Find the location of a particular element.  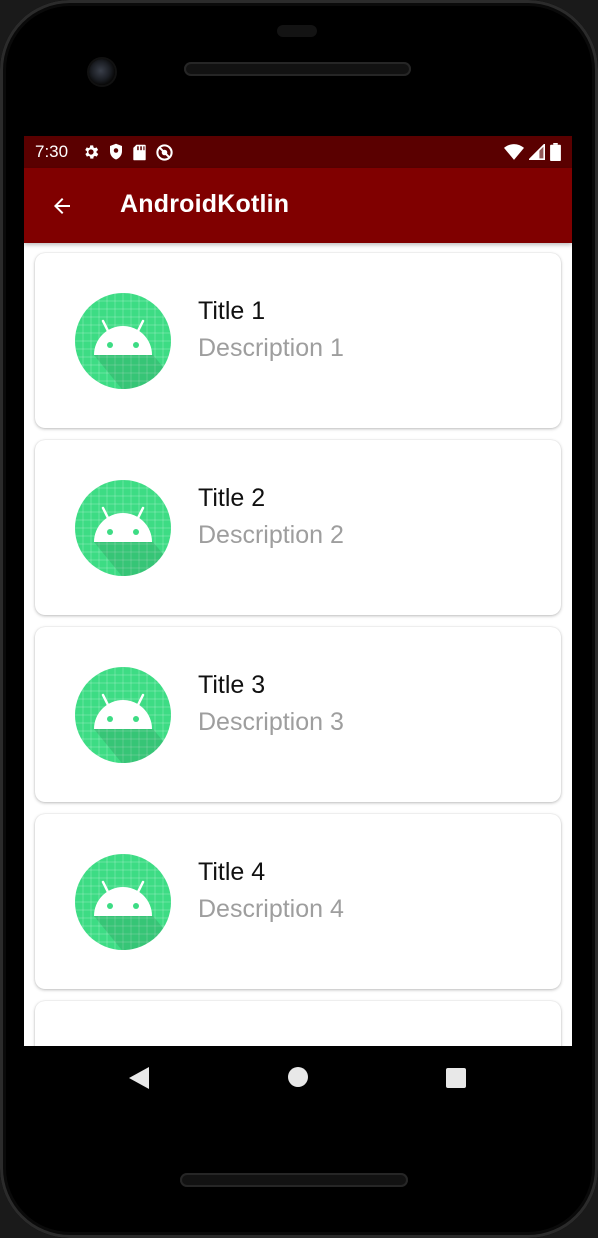

app-bar: AndroidKotlin is located at coordinates (298, 205).